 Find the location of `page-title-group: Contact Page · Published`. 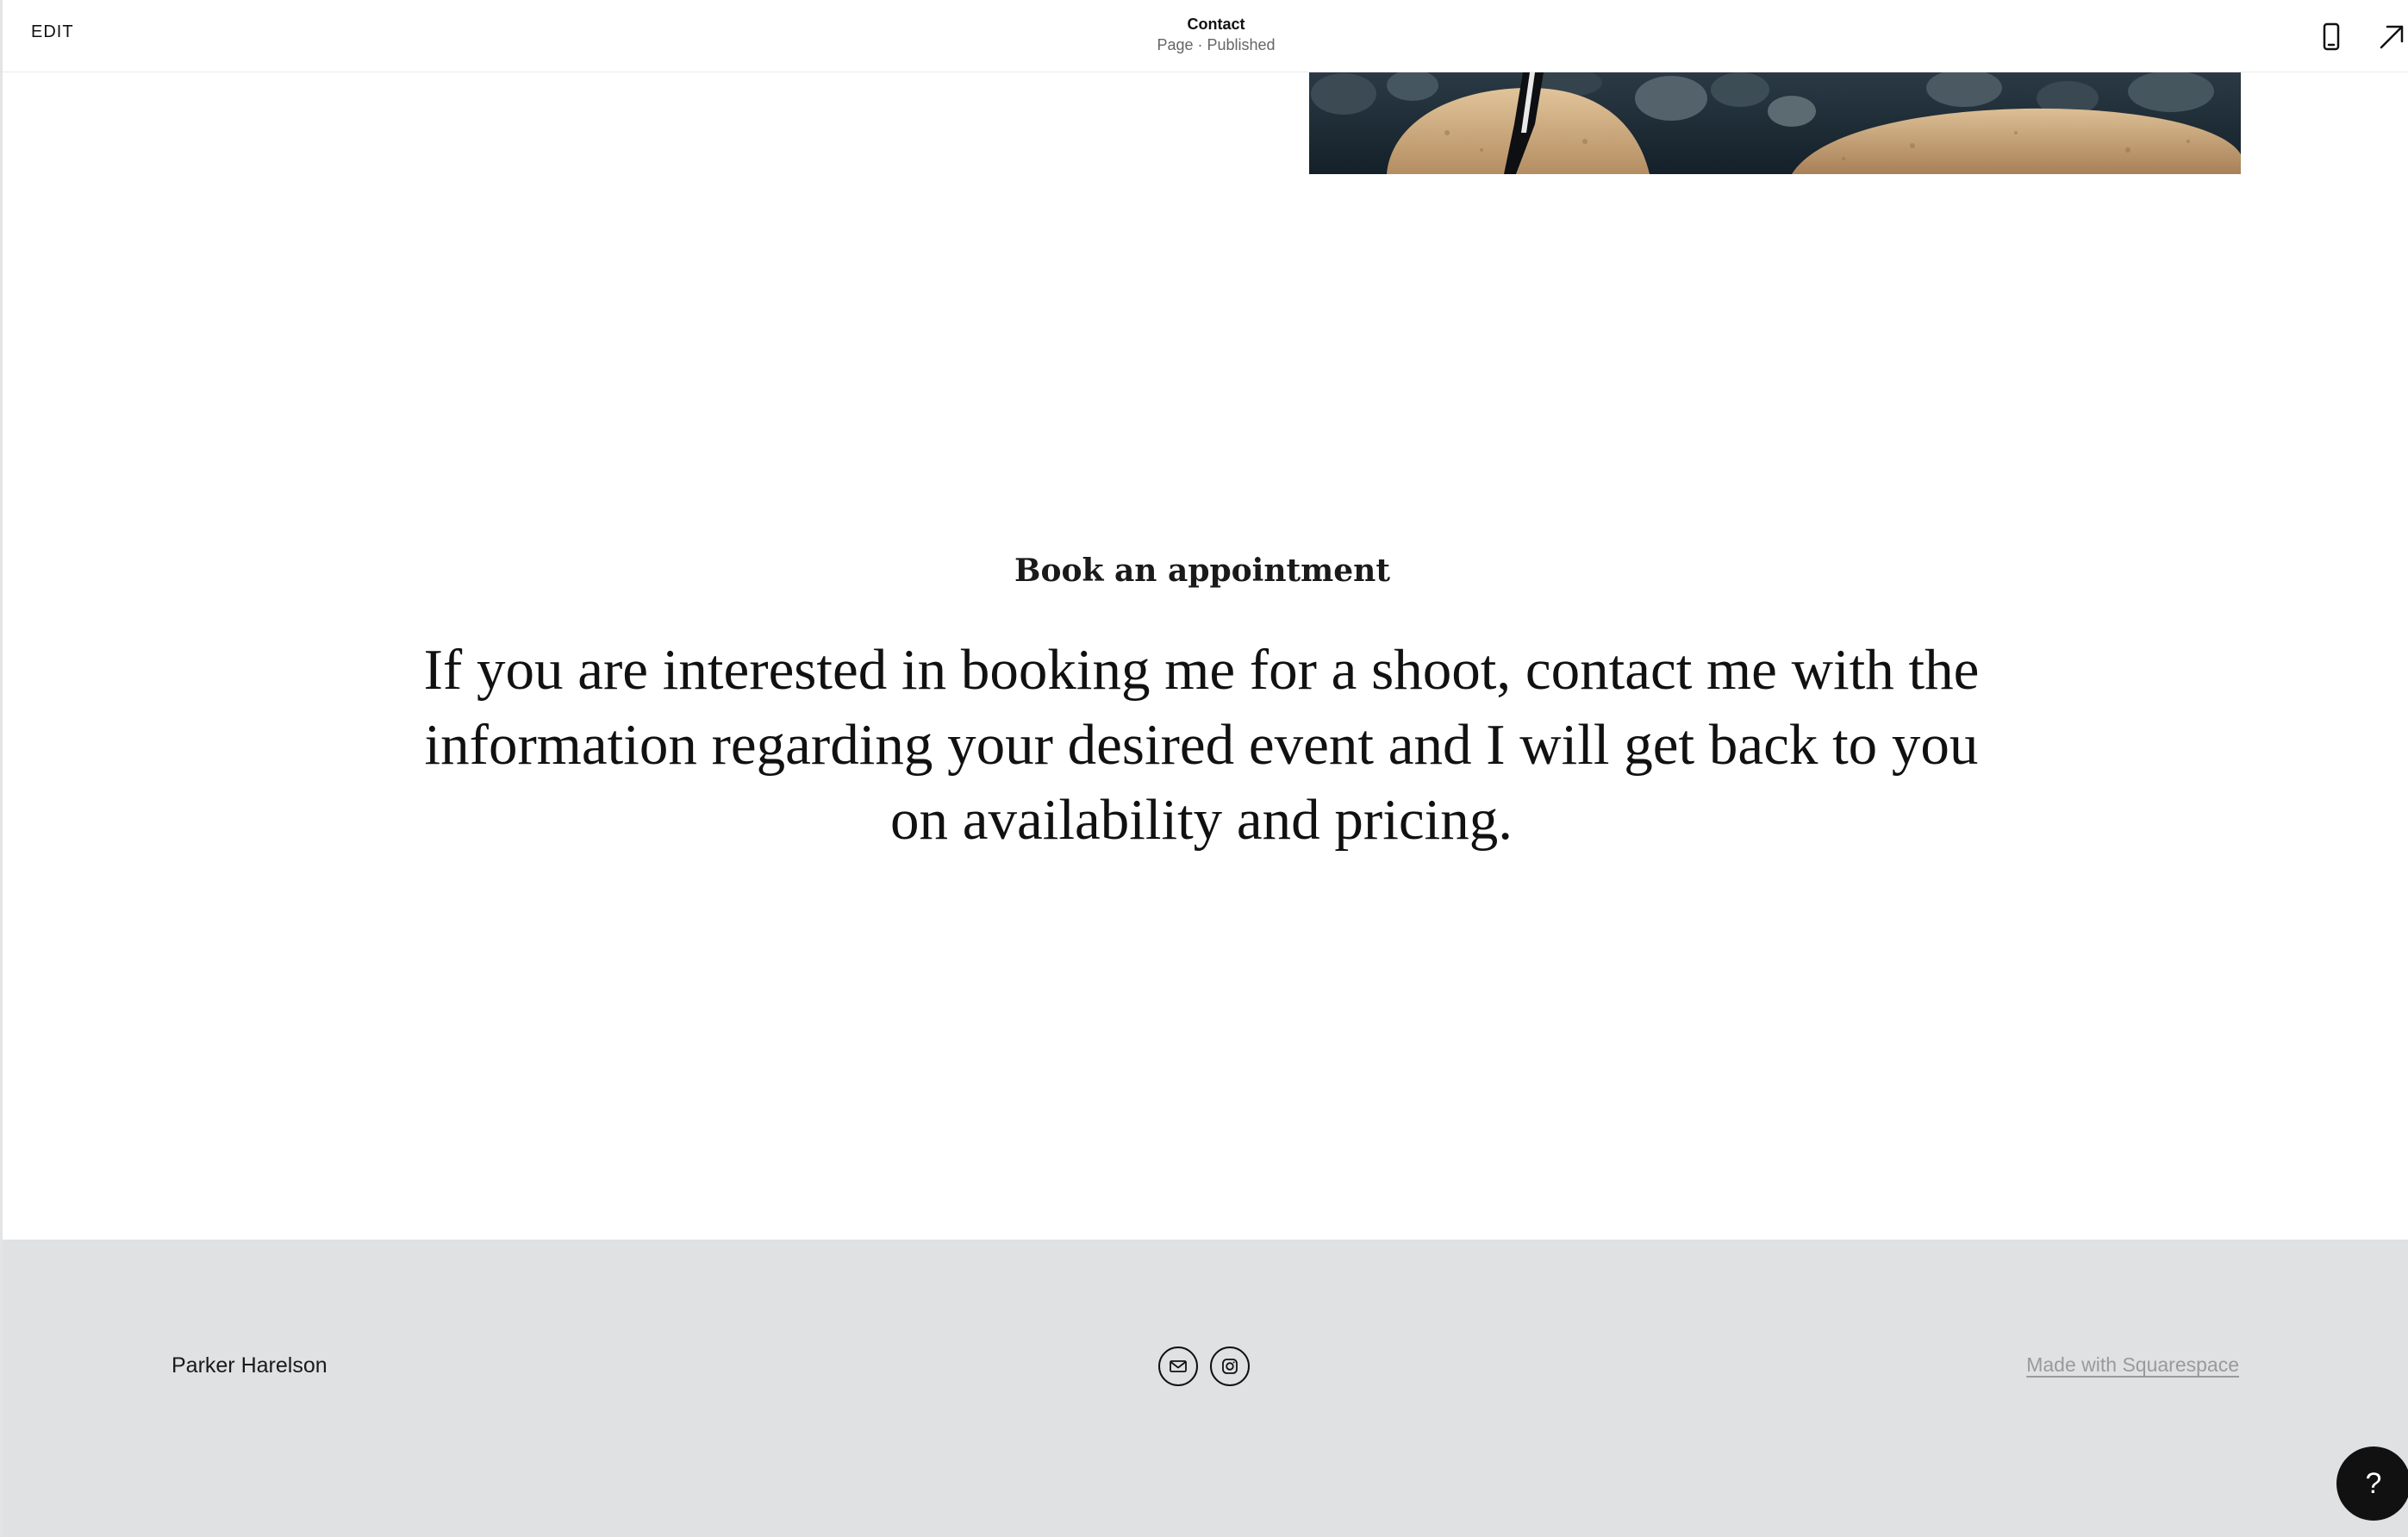

page-title-group: Contact Page · Published is located at coordinates (1204, 34).